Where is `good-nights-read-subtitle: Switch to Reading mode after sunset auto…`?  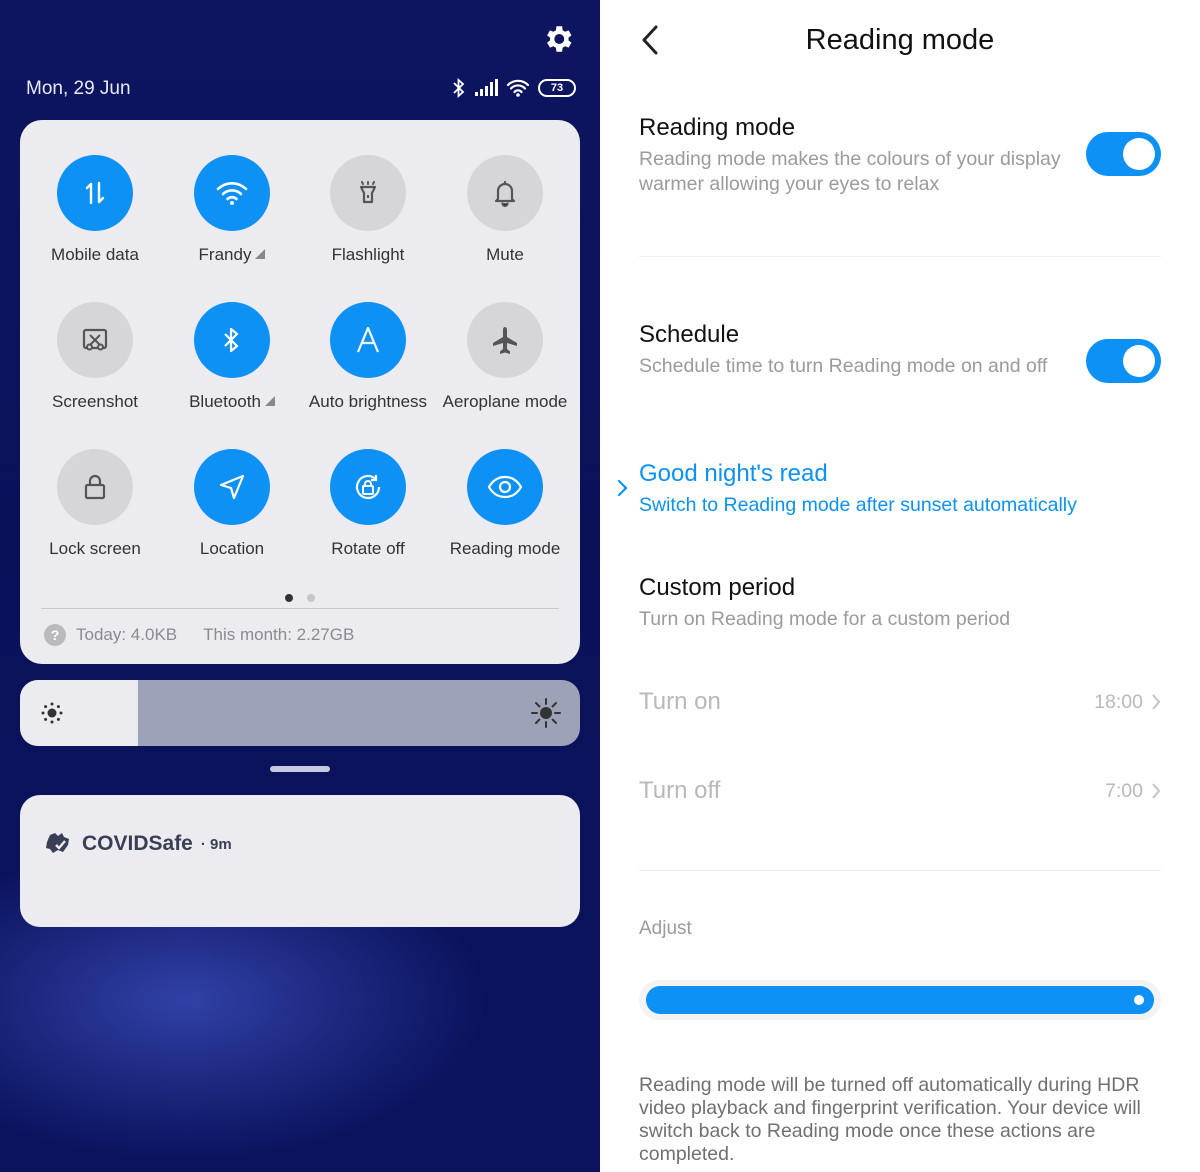 good-nights-read-subtitle: Switch to Reading mode after sunset auto… is located at coordinates (858, 505).